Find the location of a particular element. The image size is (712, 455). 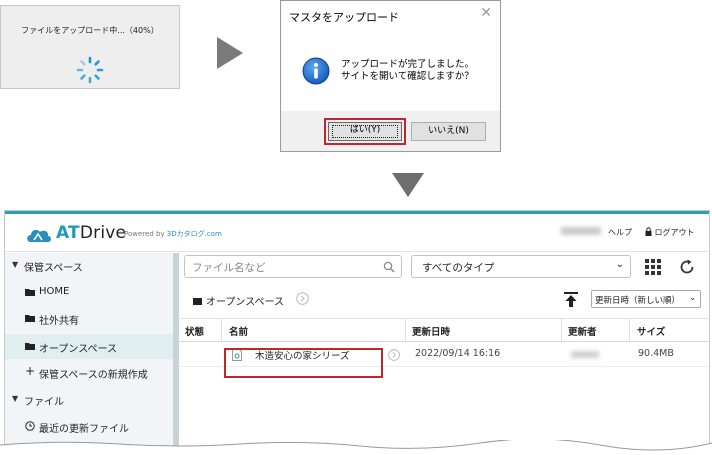

column-header-size: サイズ is located at coordinates (651, 331).